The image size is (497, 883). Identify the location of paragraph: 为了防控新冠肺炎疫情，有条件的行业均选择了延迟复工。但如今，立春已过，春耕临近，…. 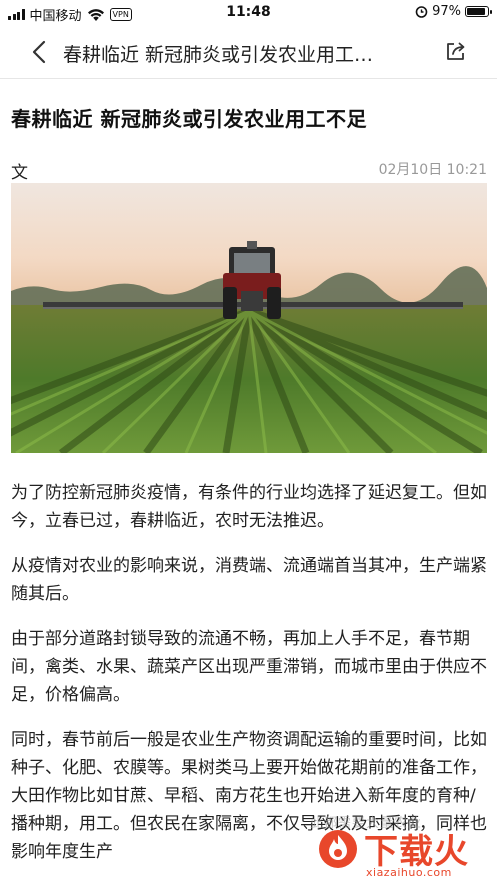
(249, 507).